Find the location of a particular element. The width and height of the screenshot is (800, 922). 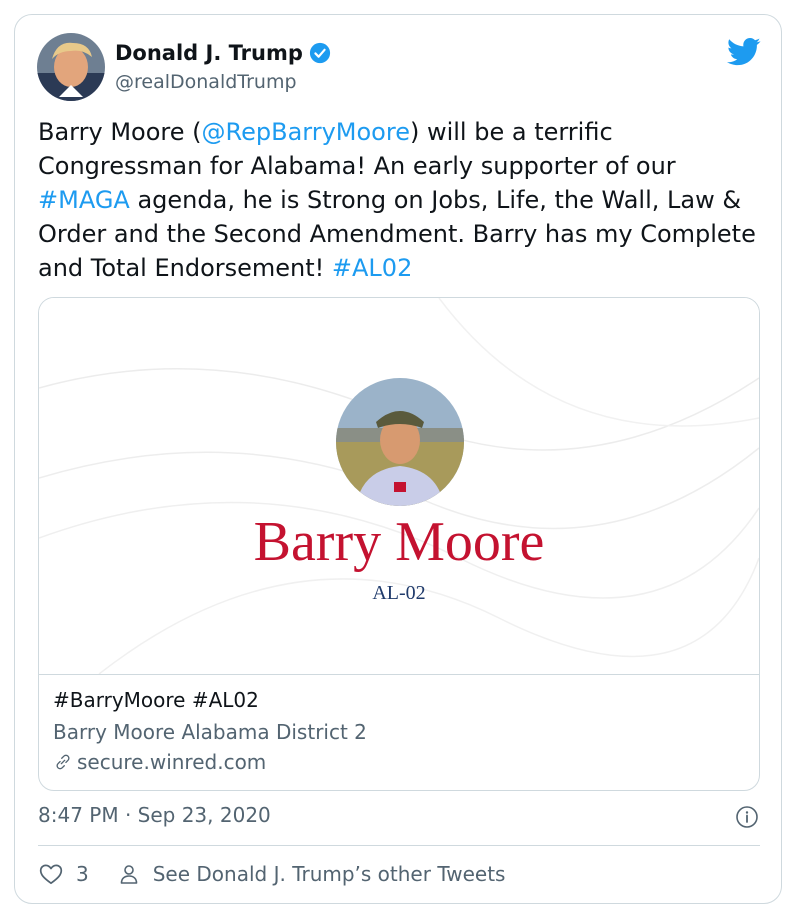

author-avatar is located at coordinates (71, 67).